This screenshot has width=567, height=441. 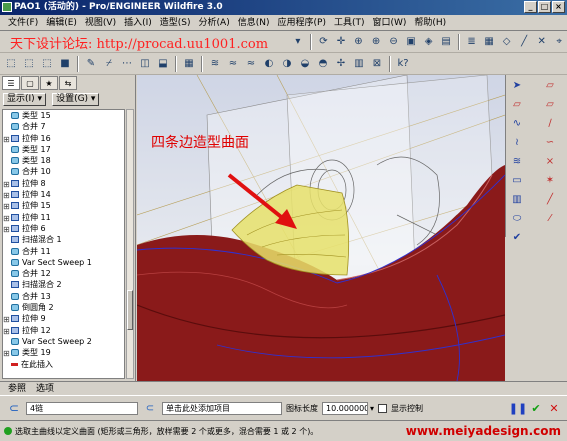 I want to click on orient-icon: ⊕, so click(x=359, y=42).